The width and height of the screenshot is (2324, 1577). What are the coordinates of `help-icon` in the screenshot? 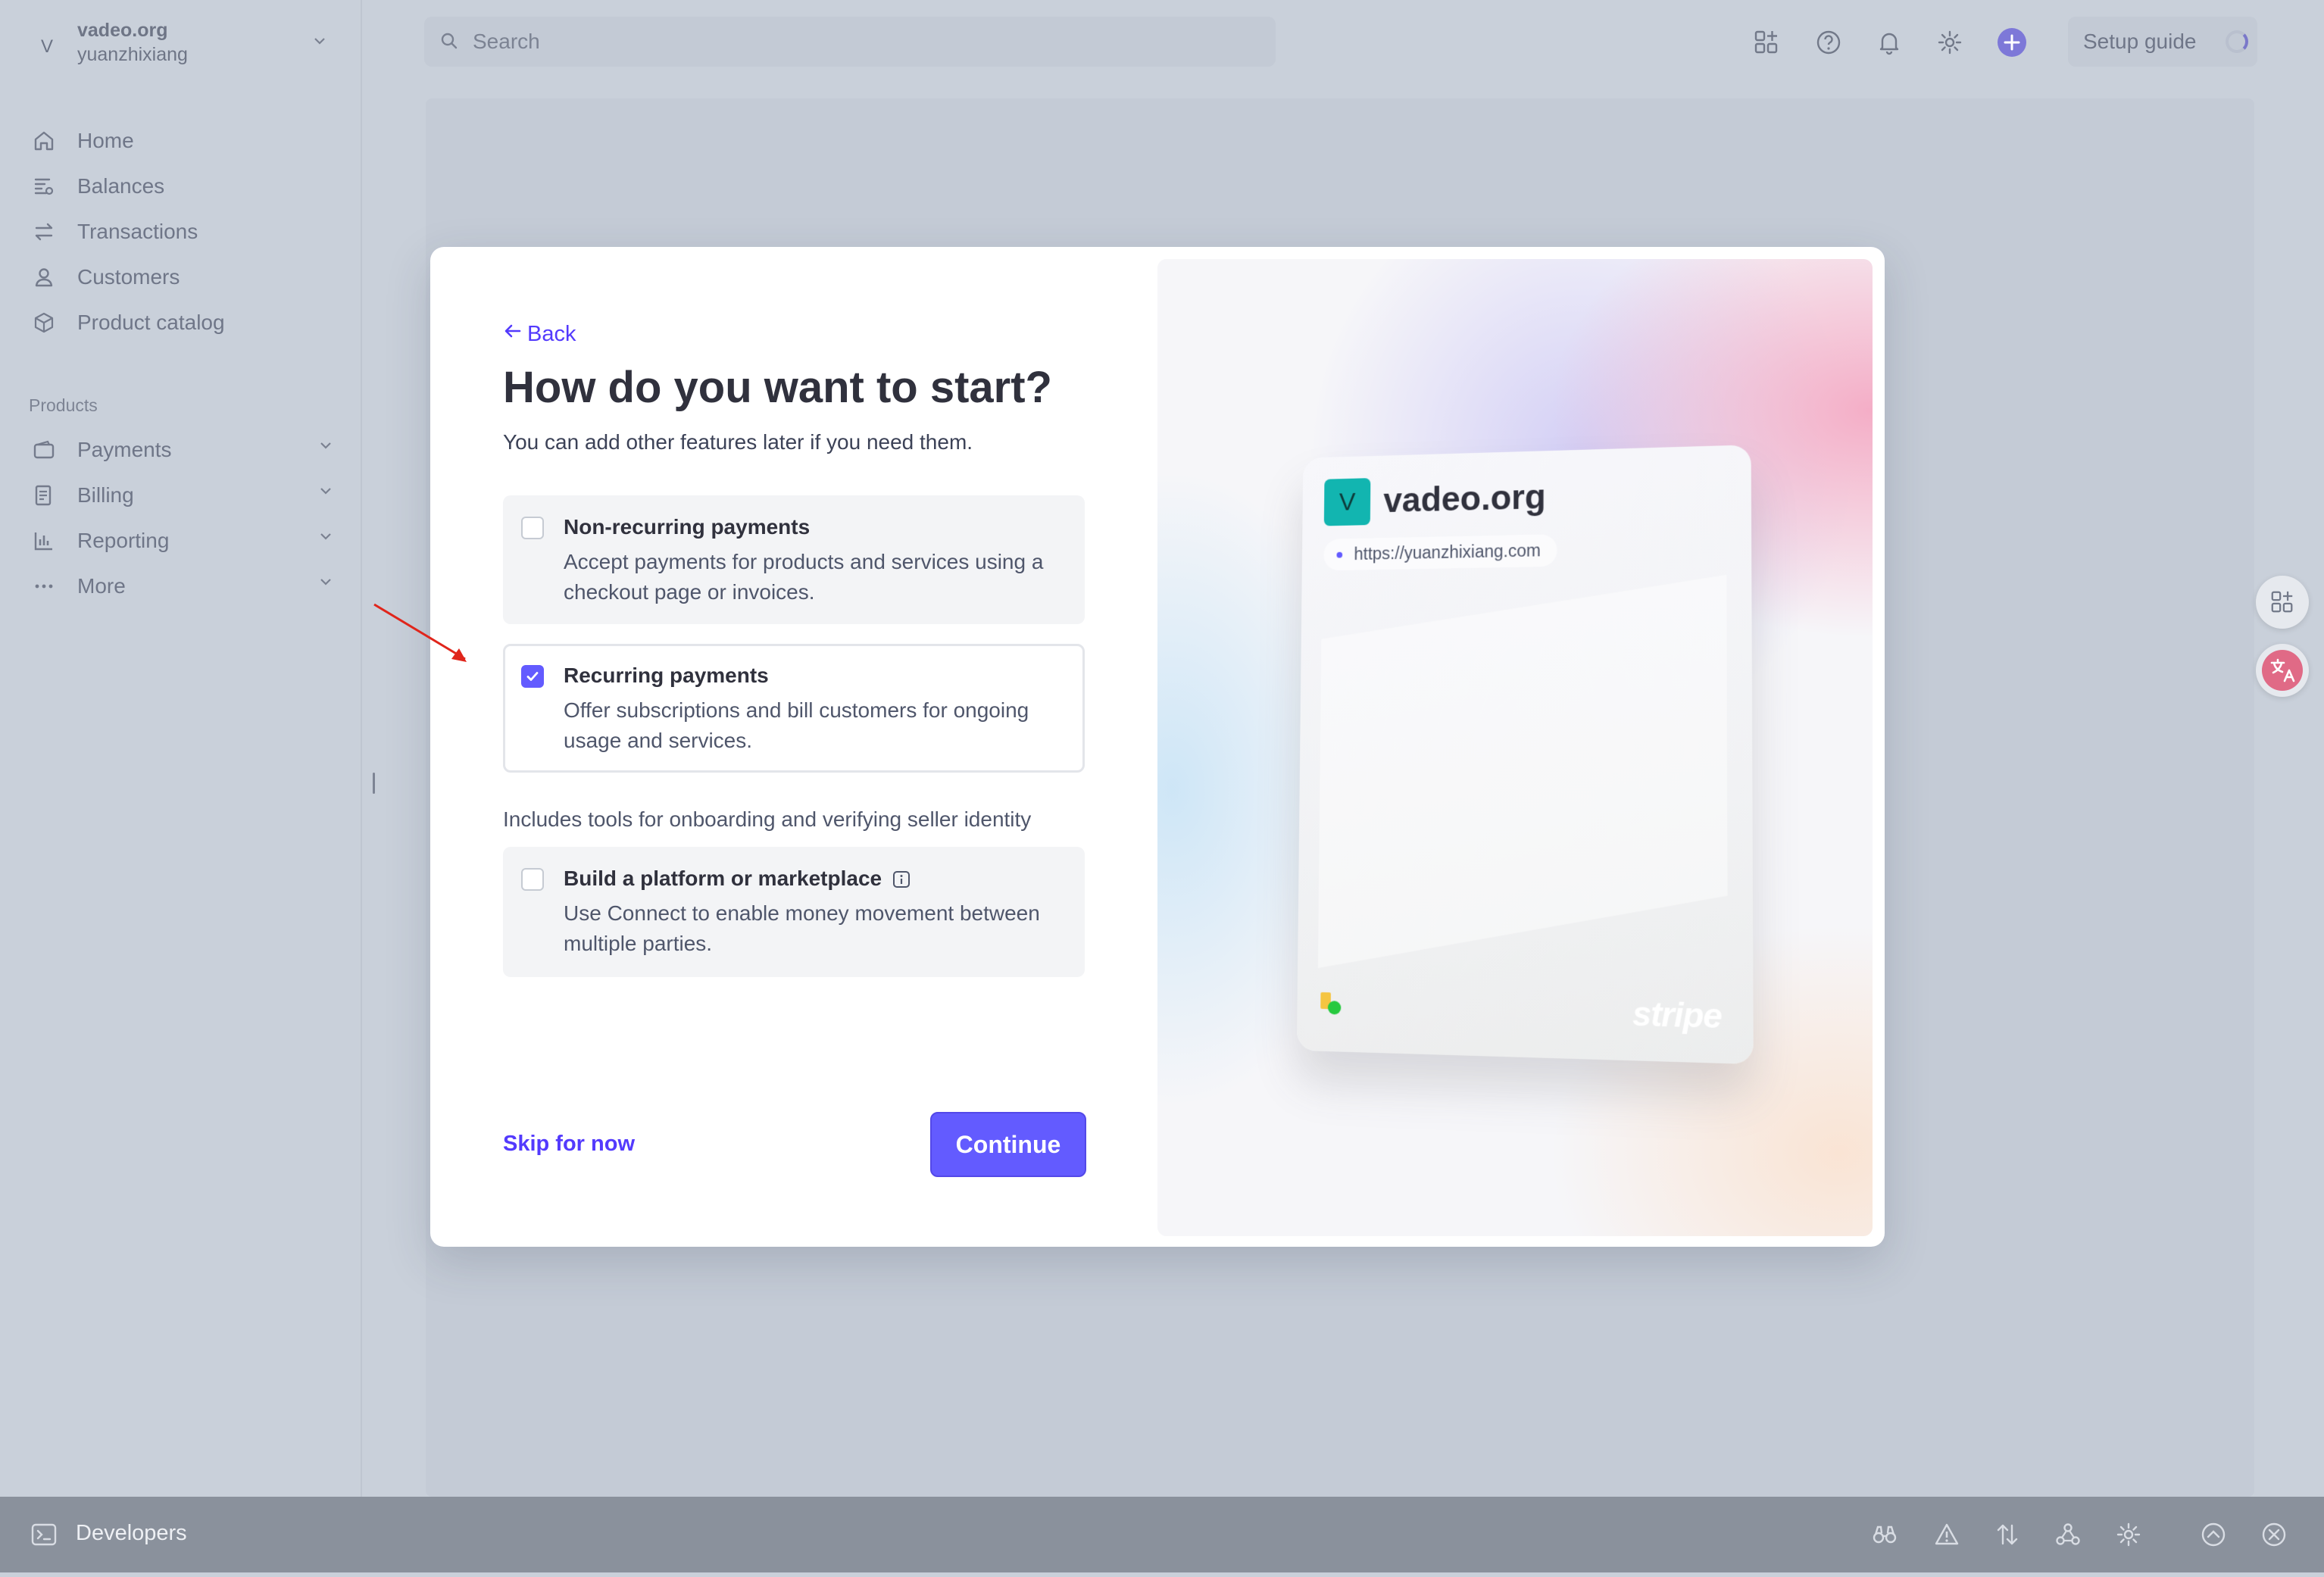 It's located at (1828, 42).